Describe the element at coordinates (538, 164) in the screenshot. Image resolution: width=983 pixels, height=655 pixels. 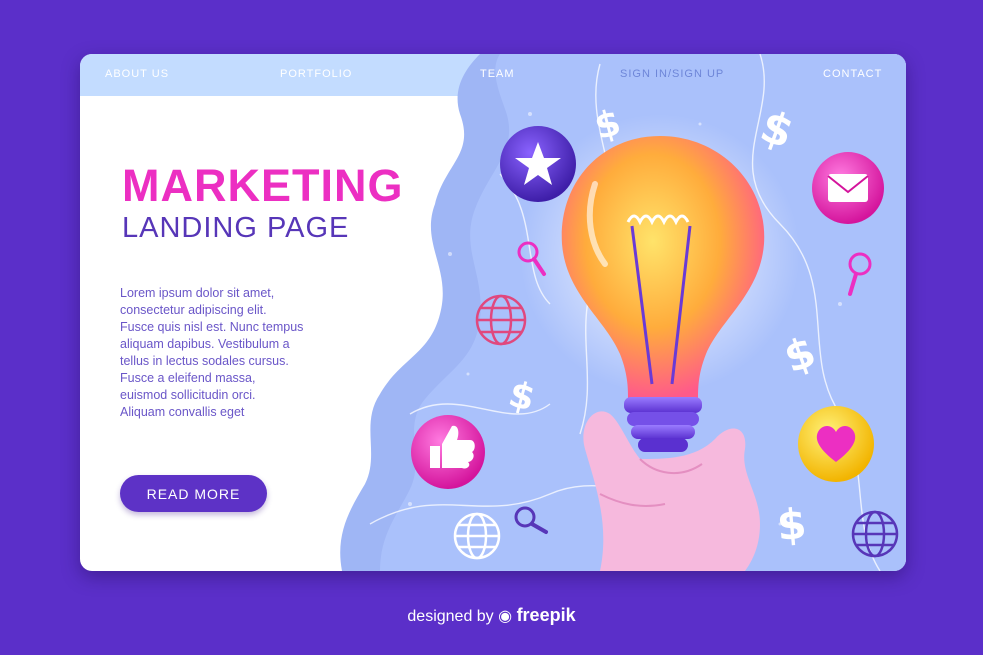
I see `star-icon` at that location.